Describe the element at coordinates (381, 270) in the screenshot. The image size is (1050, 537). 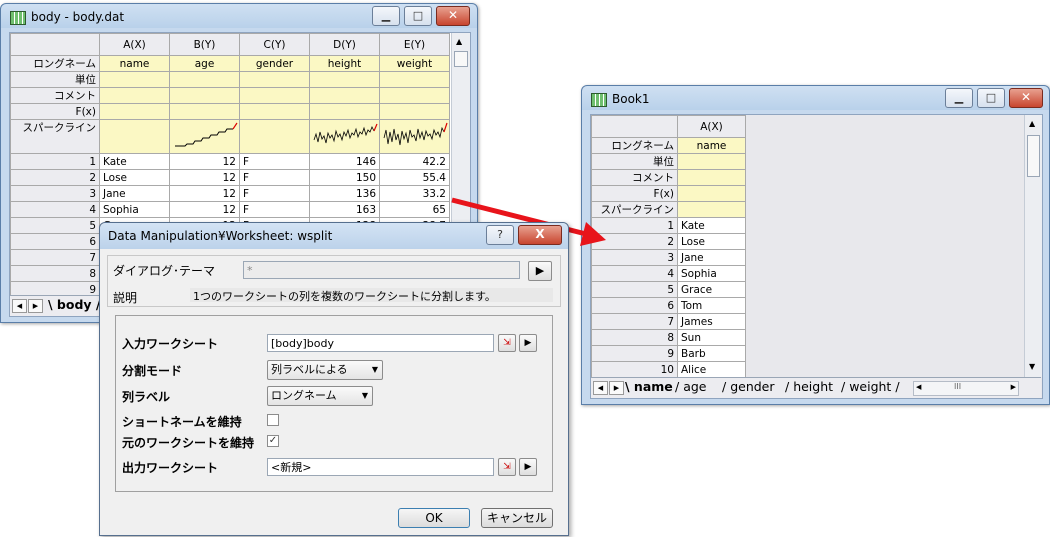
I see `theme-field: *` at that location.